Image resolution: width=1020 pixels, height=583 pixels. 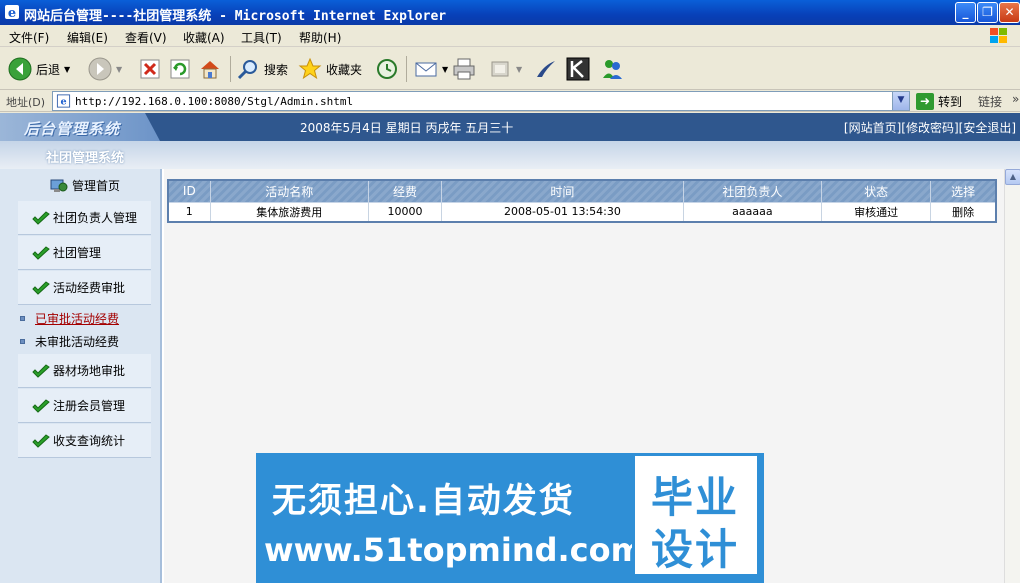 I want to click on cell-leader: aaaaaa, so click(x=752, y=212).